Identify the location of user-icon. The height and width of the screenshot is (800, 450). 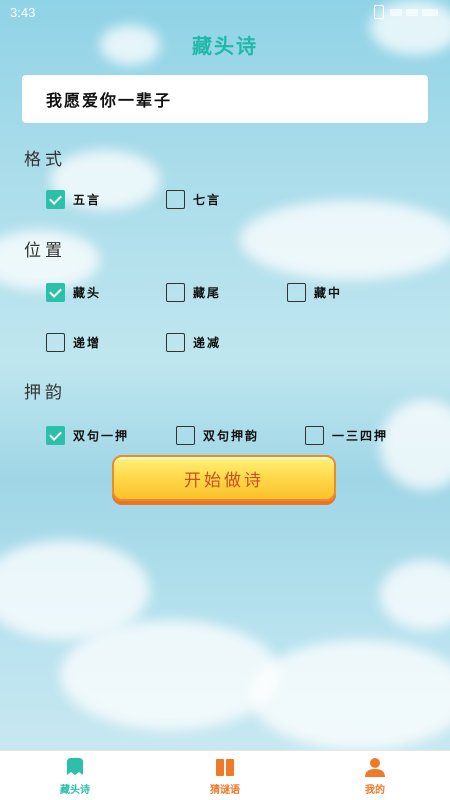
(375, 767).